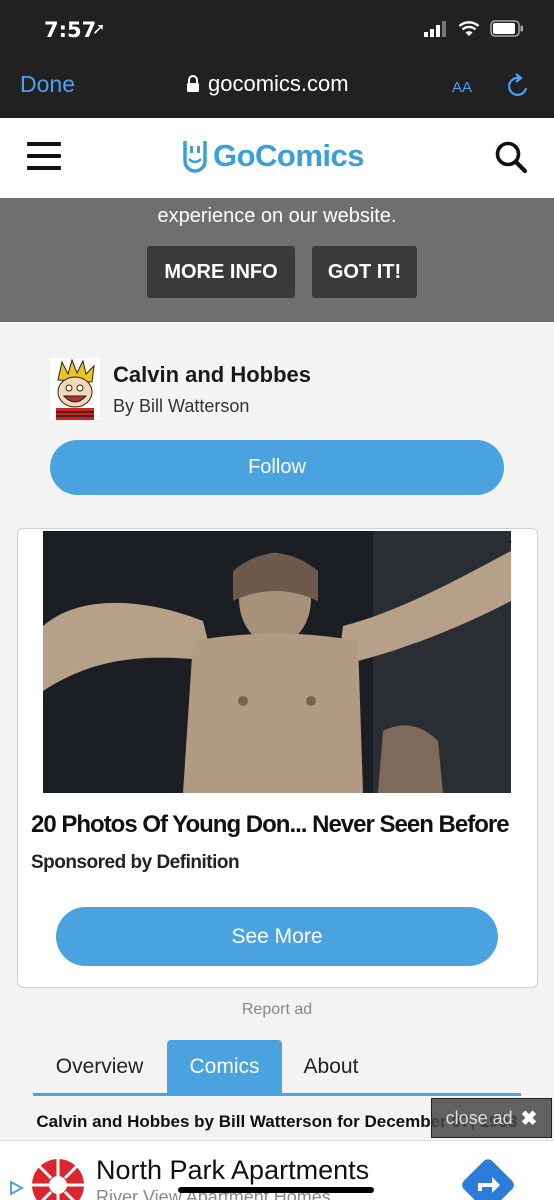 The width and height of the screenshot is (554, 1200). What do you see at coordinates (278, 83) in the screenshot?
I see `url-text: gocomics.com` at bounding box center [278, 83].